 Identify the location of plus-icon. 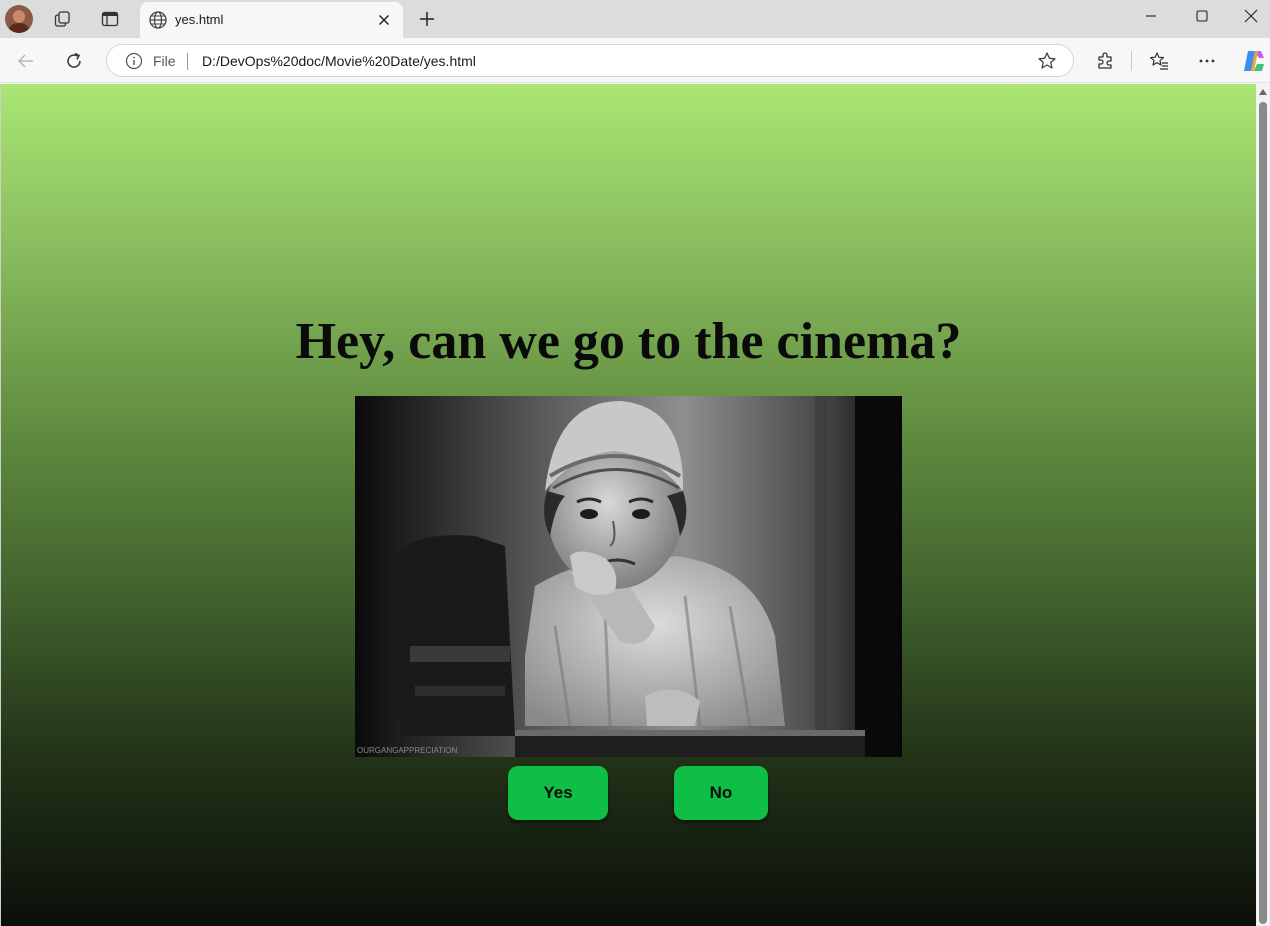
(427, 19).